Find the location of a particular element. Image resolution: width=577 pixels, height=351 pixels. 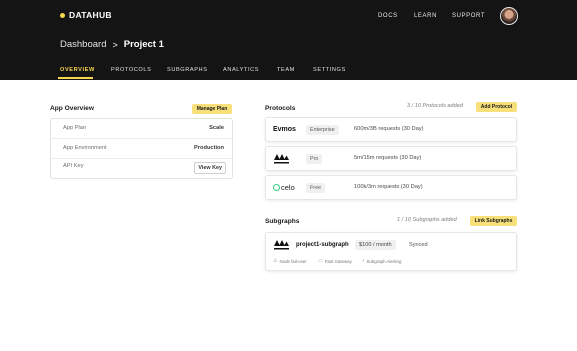

tab-overview: OVERVIEW is located at coordinates (77, 70).